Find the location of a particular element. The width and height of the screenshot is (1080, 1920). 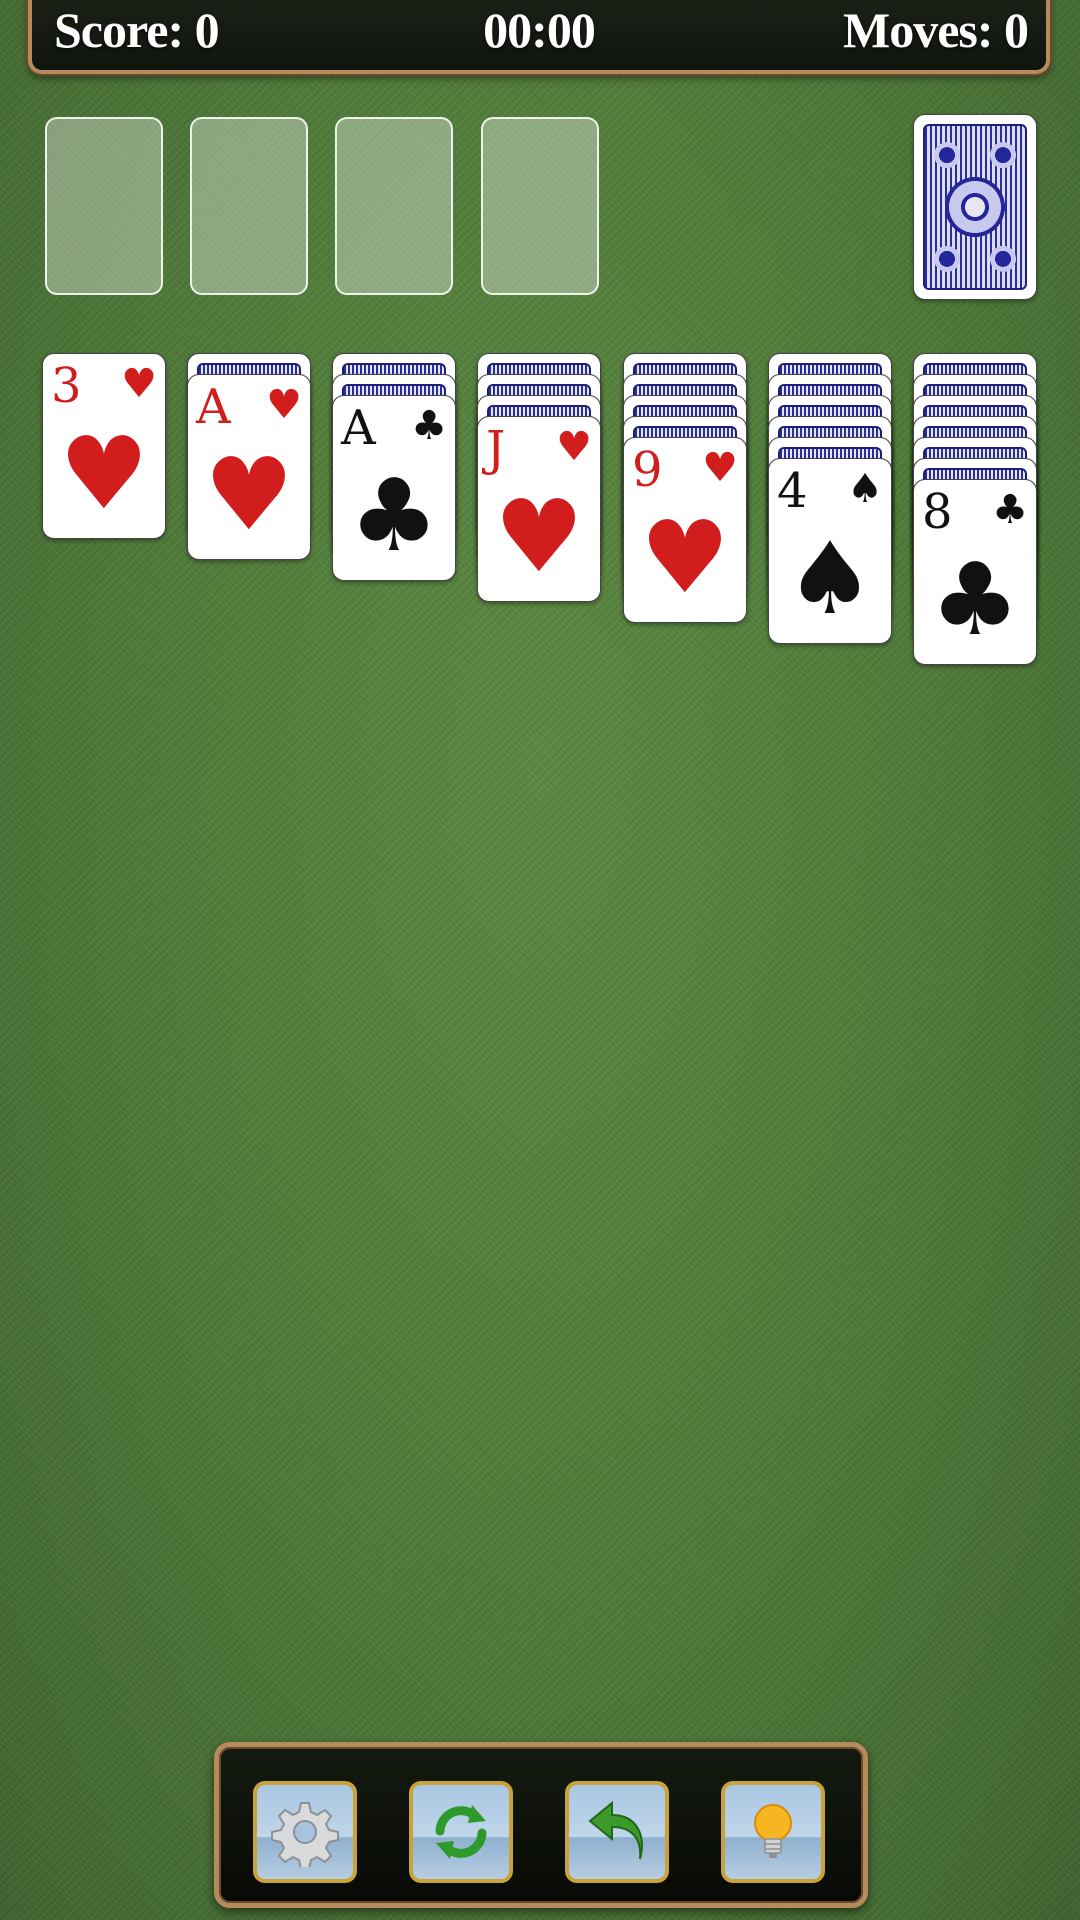

settings-button is located at coordinates (305, 1832).